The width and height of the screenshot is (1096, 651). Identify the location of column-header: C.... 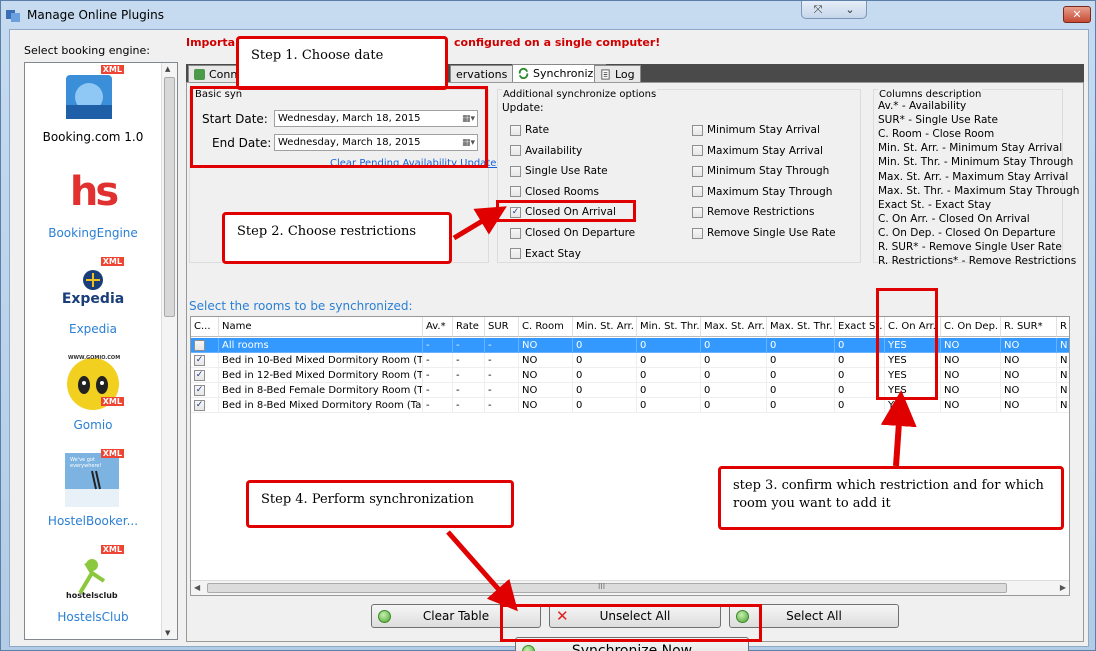
(205, 327).